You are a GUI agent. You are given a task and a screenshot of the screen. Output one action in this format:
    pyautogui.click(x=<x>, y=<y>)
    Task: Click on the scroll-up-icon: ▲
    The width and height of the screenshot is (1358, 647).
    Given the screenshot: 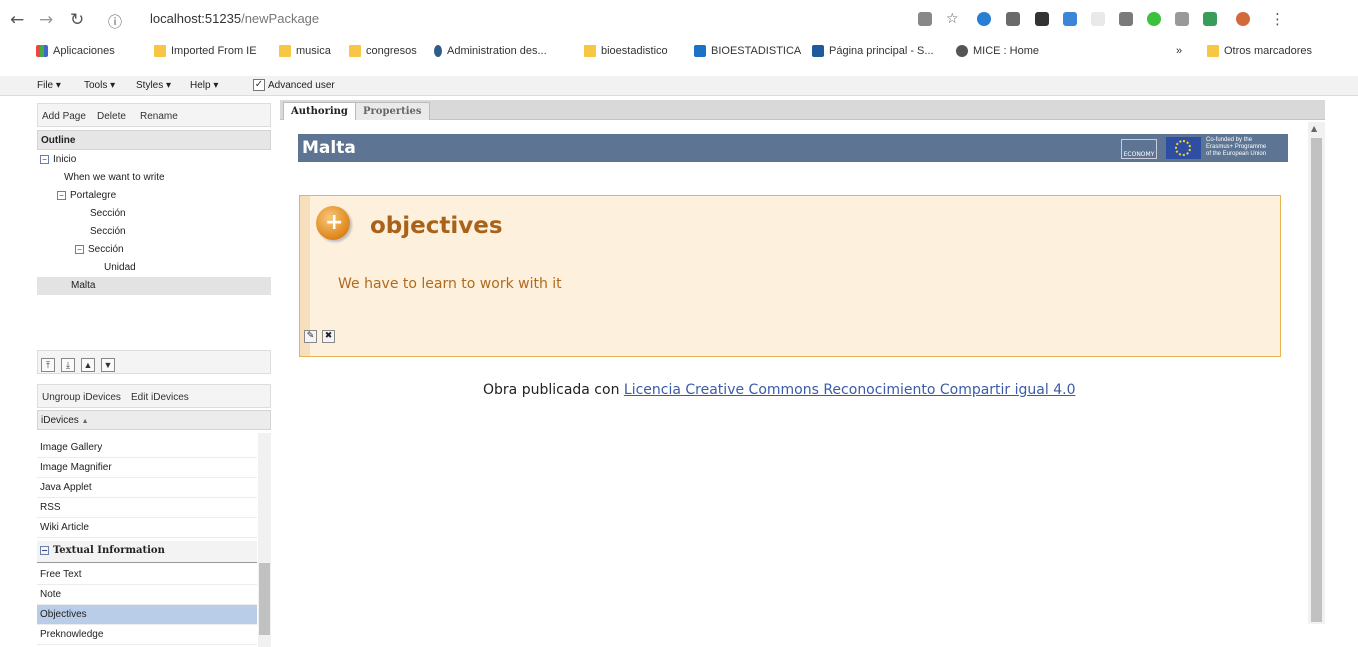 What is the action you would take?
    pyautogui.click(x=1314, y=128)
    